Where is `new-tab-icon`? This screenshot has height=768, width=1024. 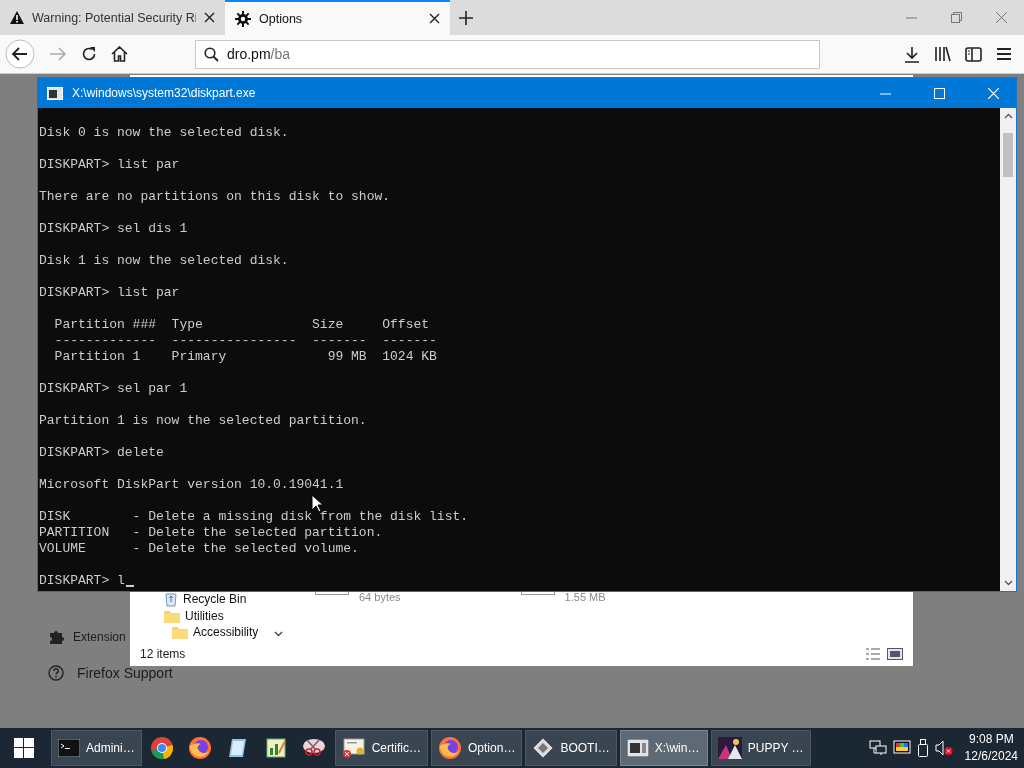 new-tab-icon is located at coordinates (466, 17).